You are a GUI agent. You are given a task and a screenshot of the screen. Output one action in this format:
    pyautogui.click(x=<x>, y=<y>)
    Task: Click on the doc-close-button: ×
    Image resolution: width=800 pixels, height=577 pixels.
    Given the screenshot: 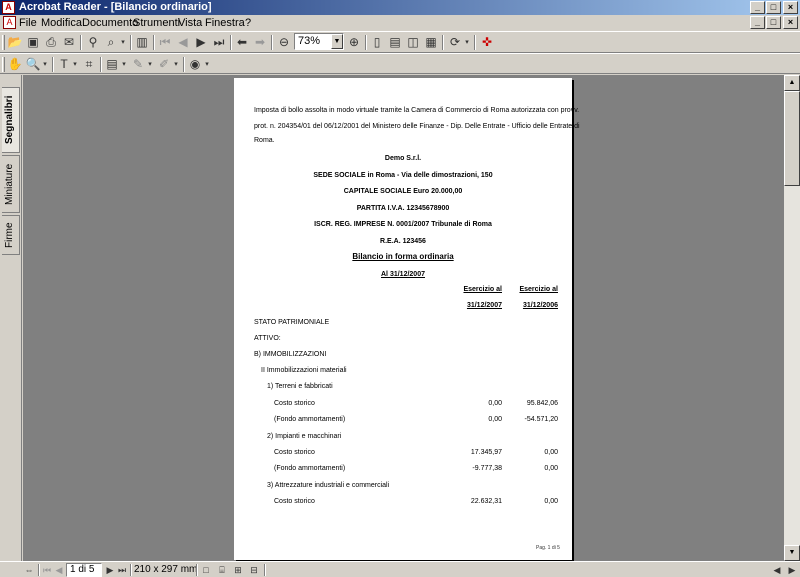 What is the action you would take?
    pyautogui.click(x=790, y=22)
    